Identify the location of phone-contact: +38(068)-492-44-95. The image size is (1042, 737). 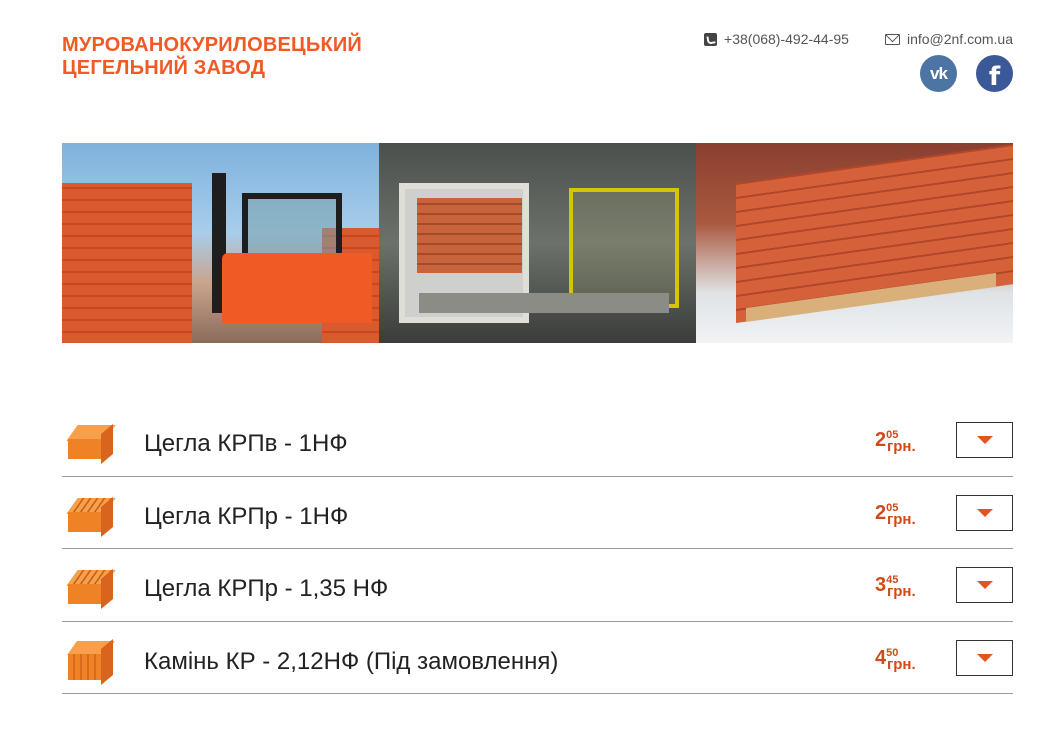
(776, 39).